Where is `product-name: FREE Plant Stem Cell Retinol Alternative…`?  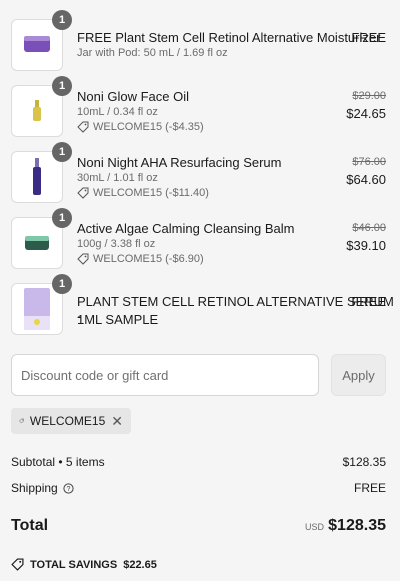 product-name: FREE Plant Stem Cell Retinol Alternative… is located at coordinates (229, 37).